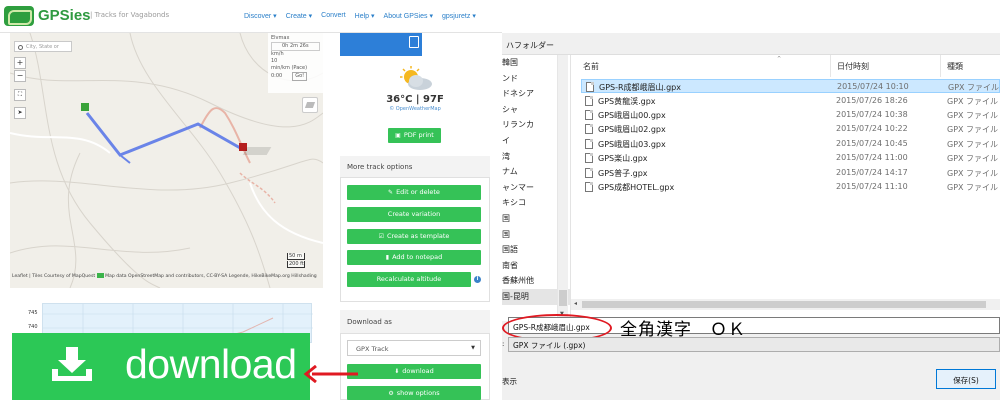 The height and width of the screenshot is (400, 1000). I want to click on file-row: GPS峨眉山02.gpx 2015/07/24 10:22 GPX ファイル, so click(790, 129).